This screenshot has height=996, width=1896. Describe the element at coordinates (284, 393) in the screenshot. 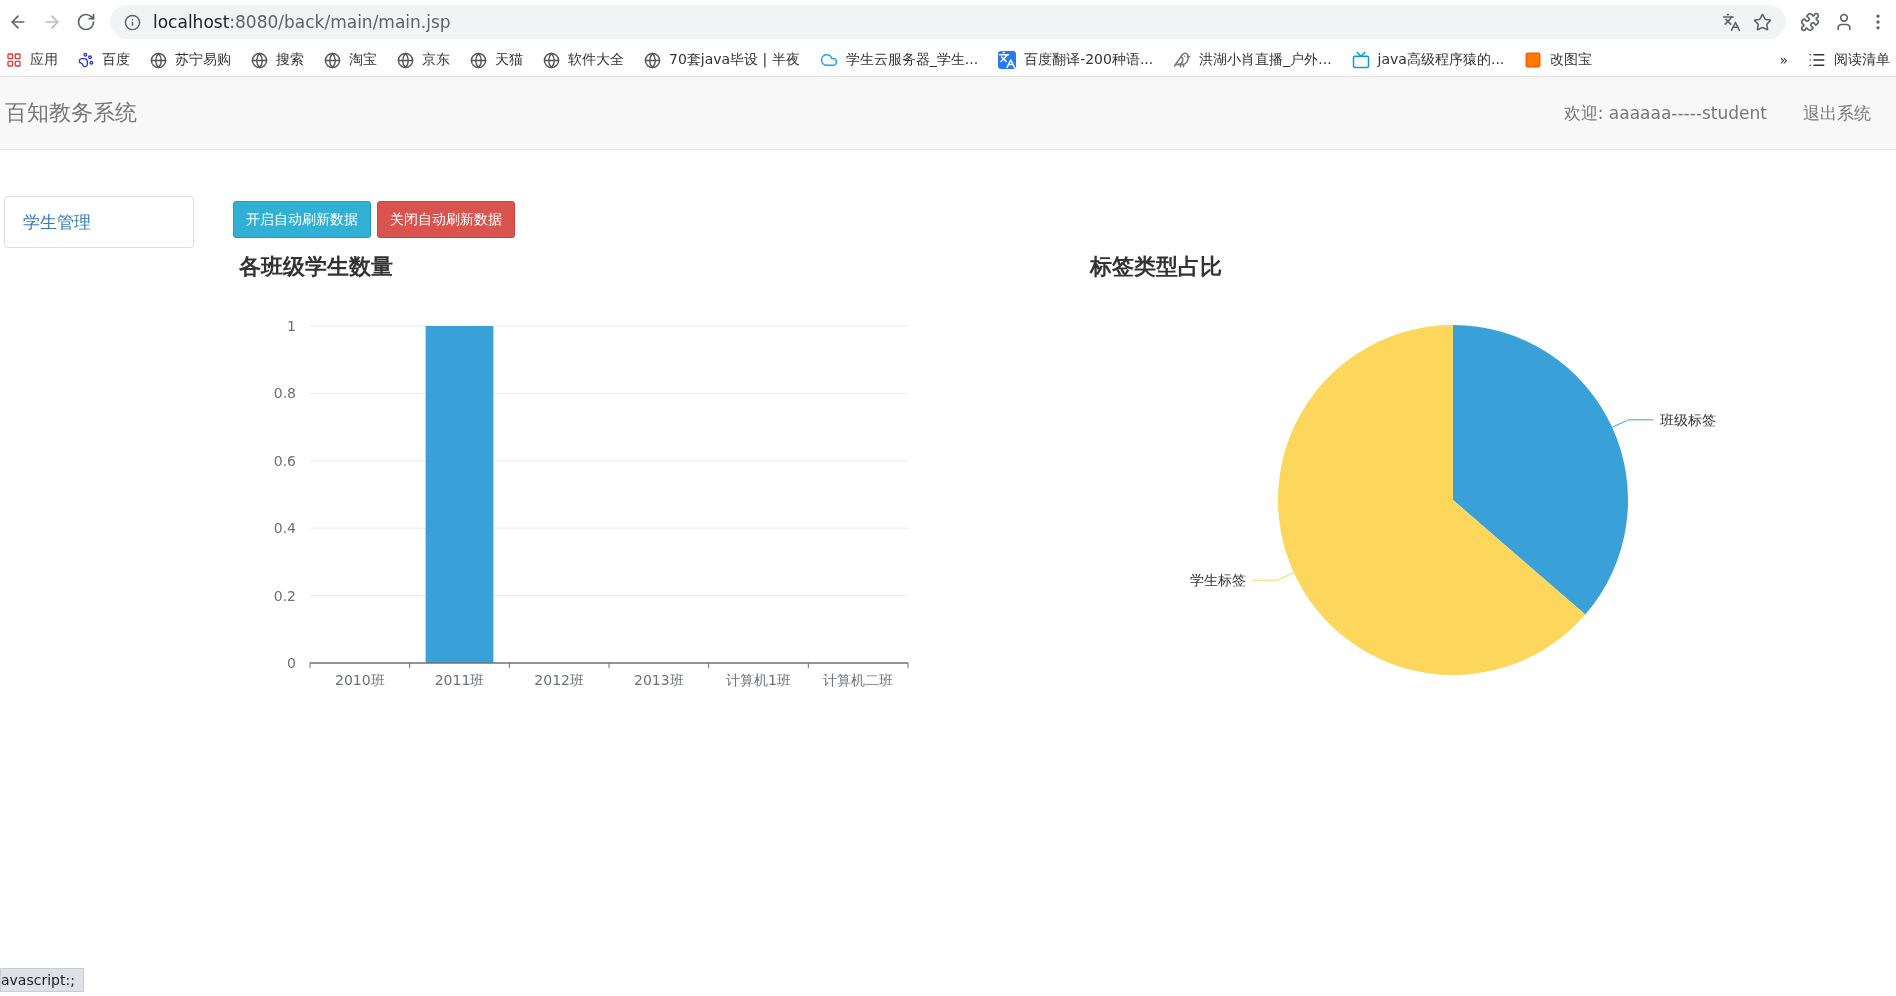

I see `y-tick-label: 0.8` at that location.